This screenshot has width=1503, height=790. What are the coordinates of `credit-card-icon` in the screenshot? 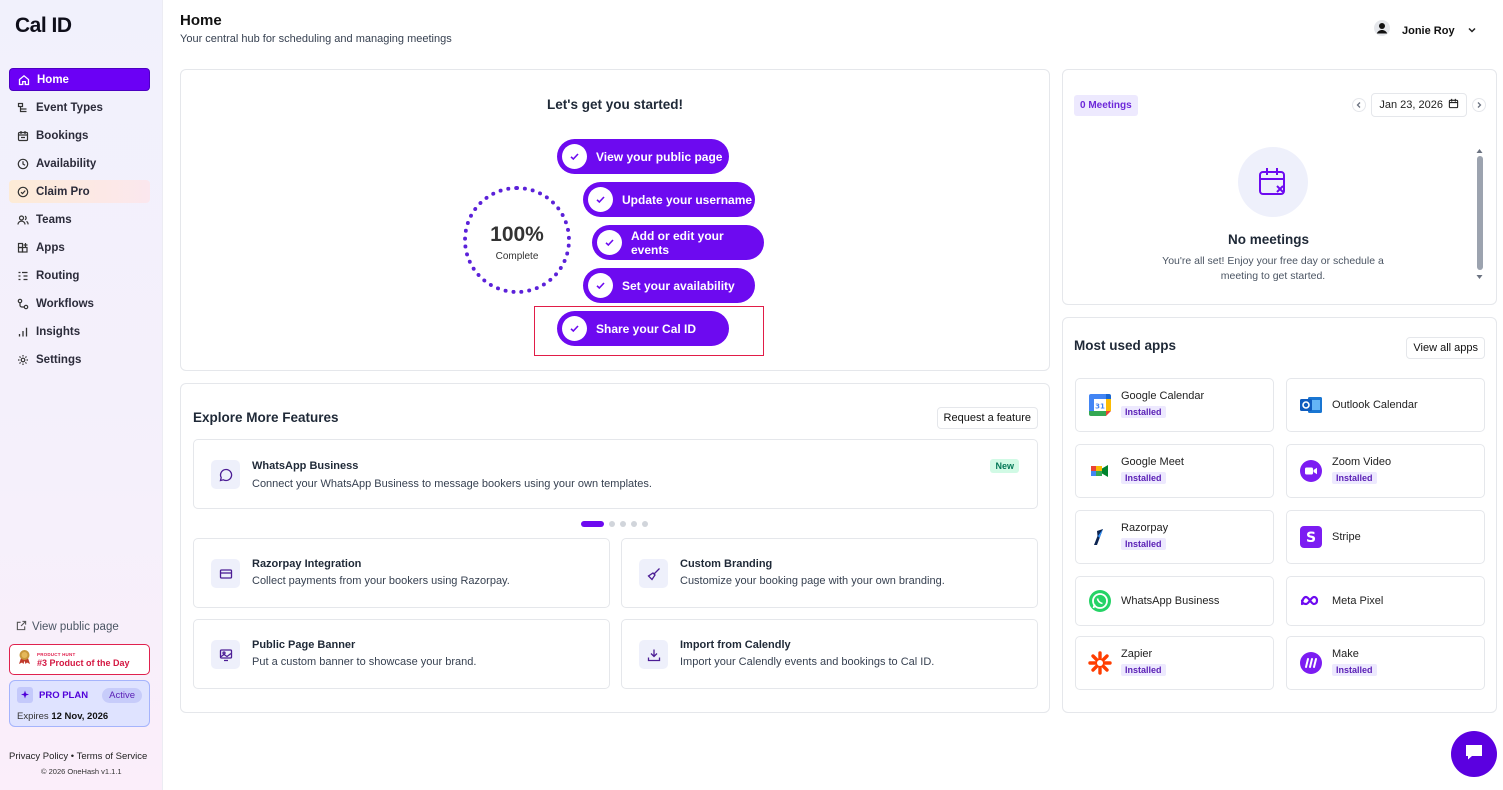 It's located at (225, 573).